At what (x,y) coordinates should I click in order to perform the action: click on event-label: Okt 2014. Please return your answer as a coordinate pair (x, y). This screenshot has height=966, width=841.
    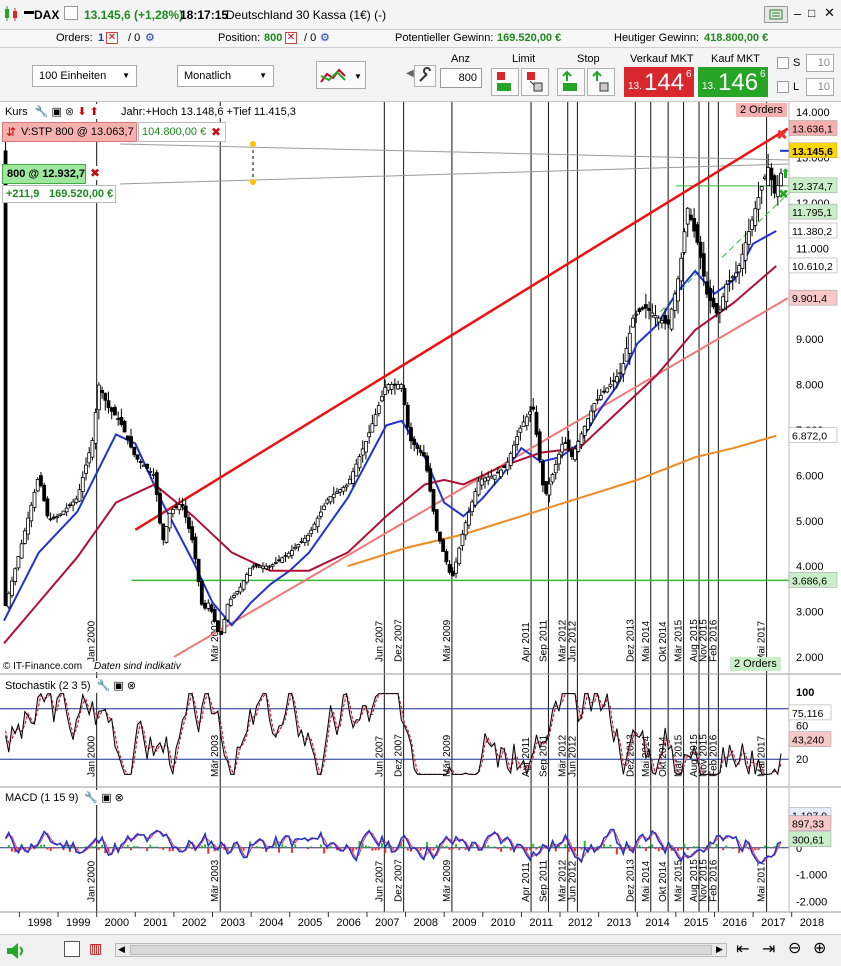
    Looking at the image, I should click on (663, 641).